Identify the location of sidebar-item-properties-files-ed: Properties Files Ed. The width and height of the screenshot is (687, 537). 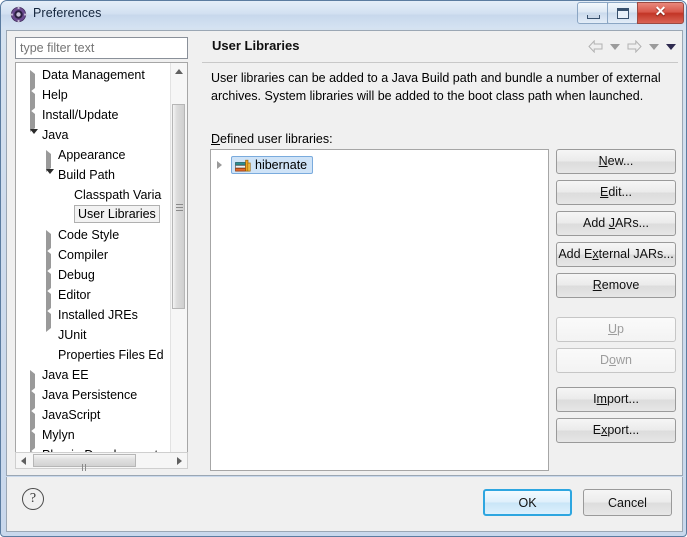
(96, 355).